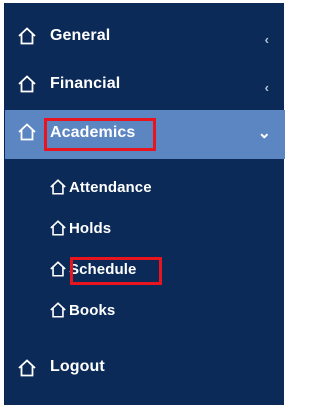 This screenshot has width=320, height=408. Describe the element at coordinates (92, 310) in the screenshot. I see `submenu-item-label: Books` at that location.